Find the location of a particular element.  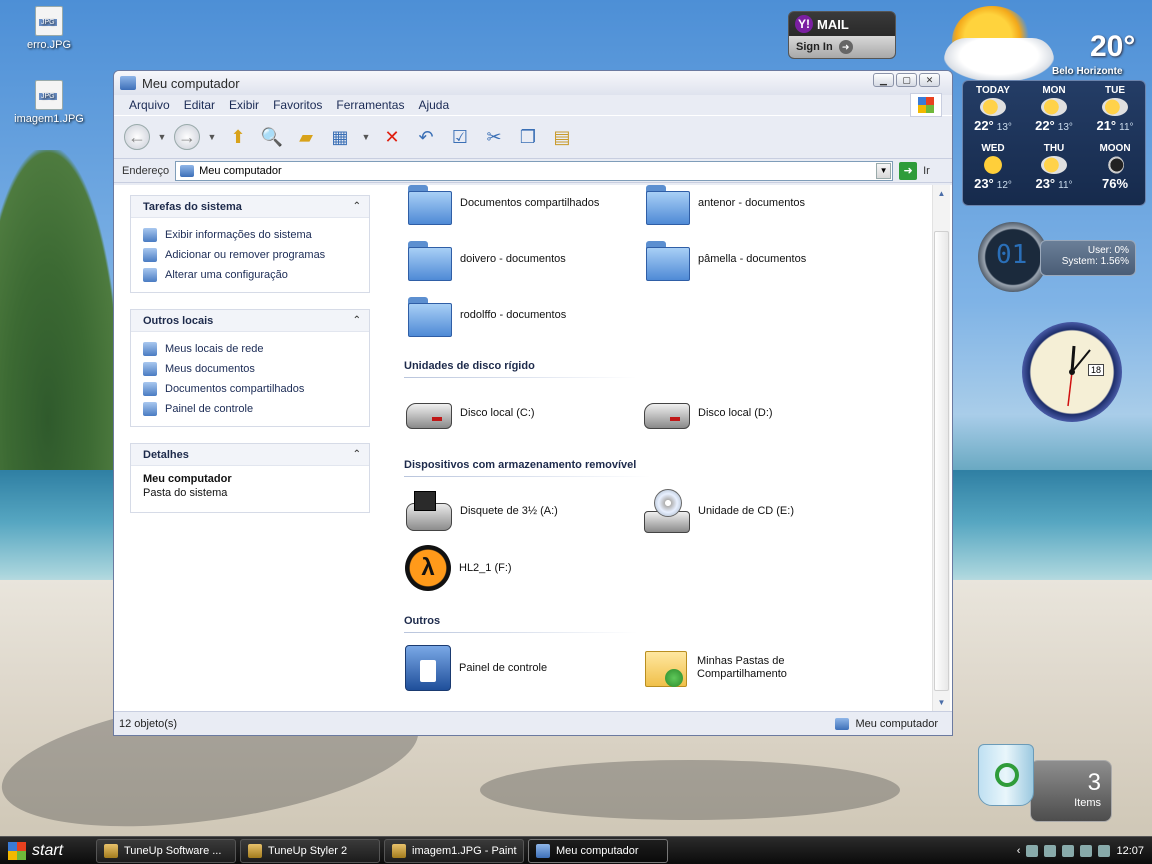

search-button: 🔍 is located at coordinates (272, 137).